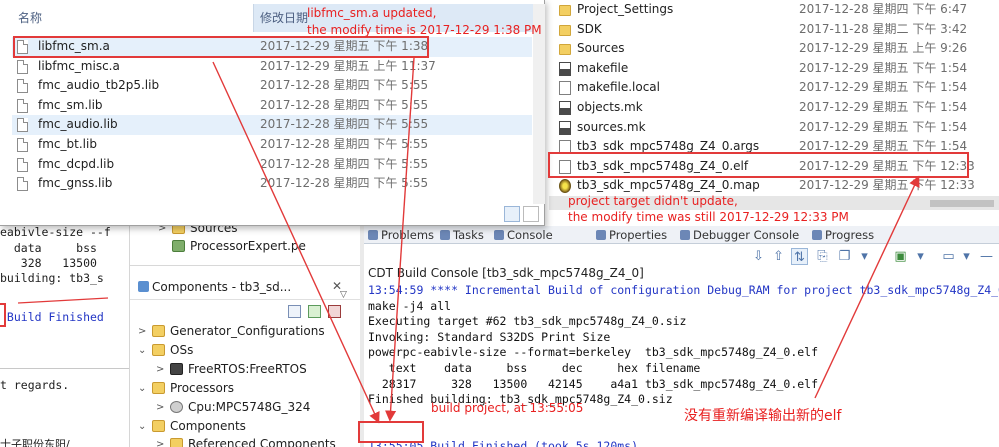  I want to click on file-row: fmc_sm.lib 2017-12-28 星期四 下午 5:55, so click(272, 106).